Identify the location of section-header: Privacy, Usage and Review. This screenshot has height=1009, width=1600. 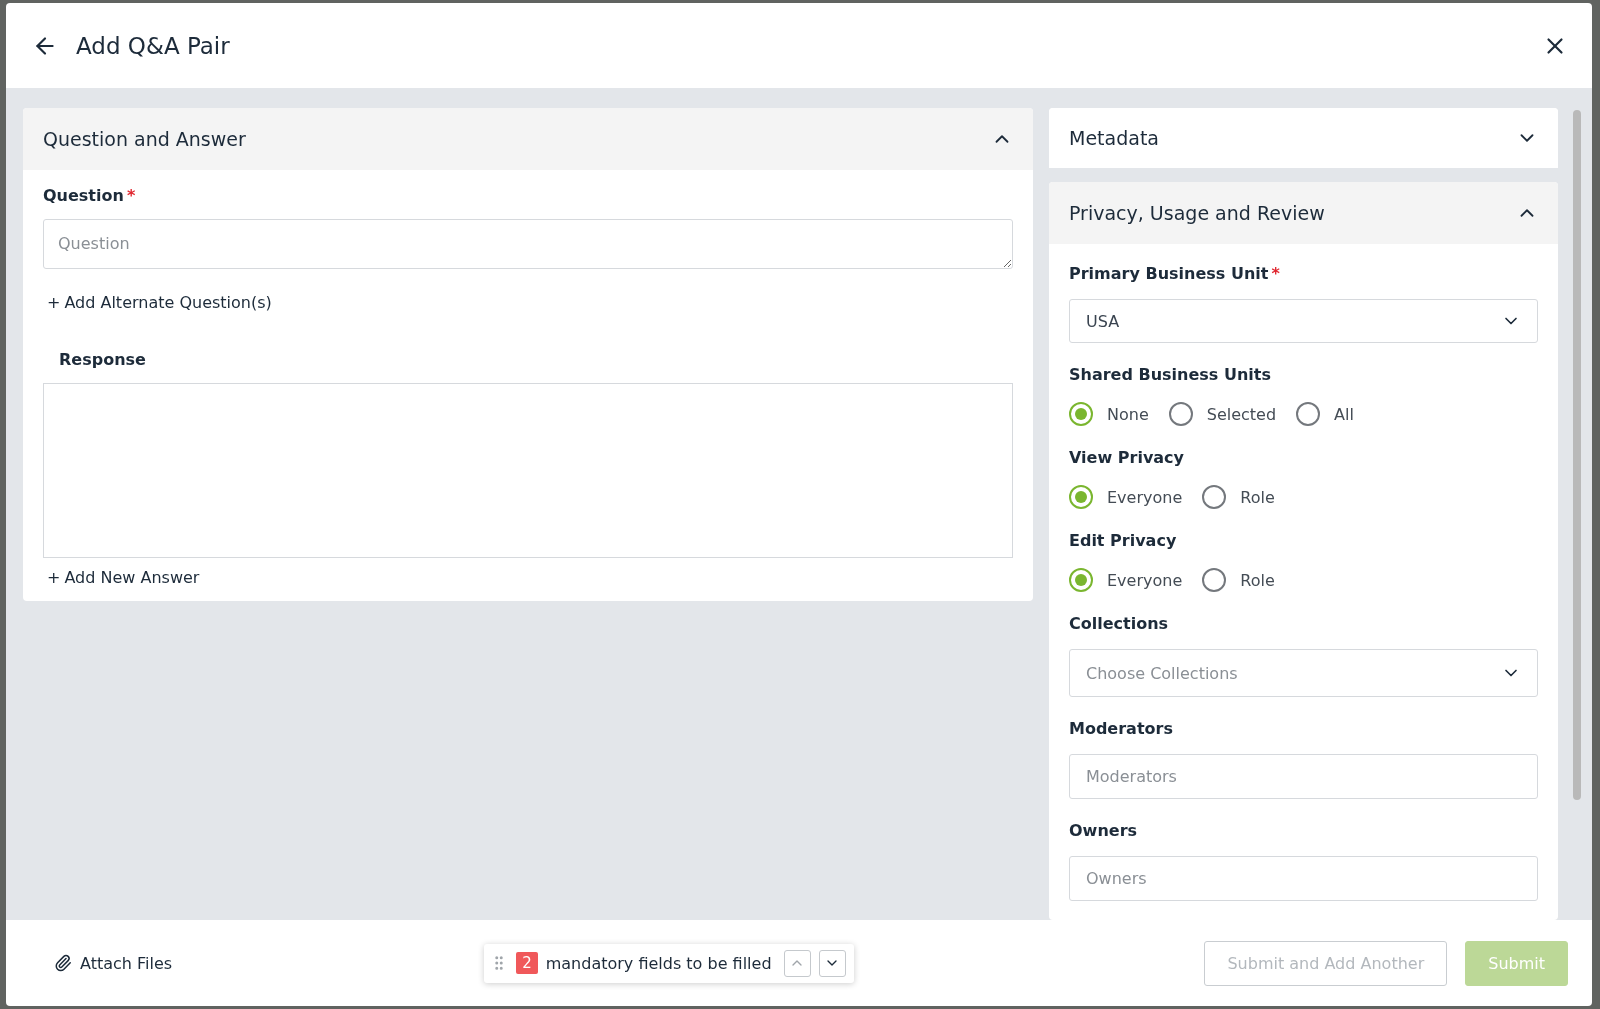
(1303, 213).